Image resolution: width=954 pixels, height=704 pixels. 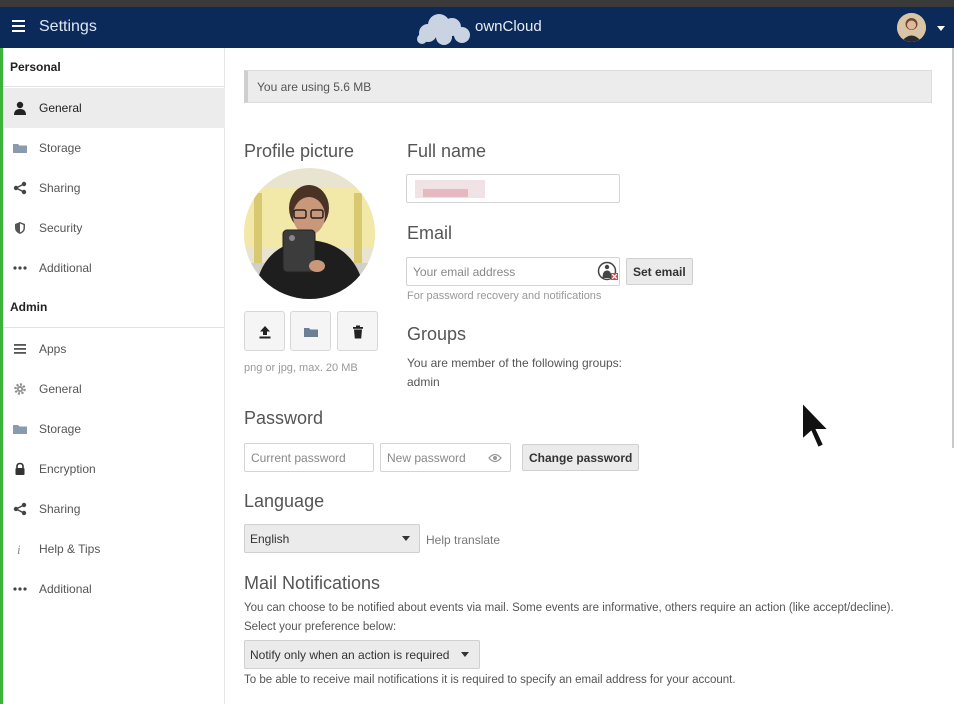 What do you see at coordinates (463, 540) in the screenshot?
I see `help-translate-link: Help translate` at bounding box center [463, 540].